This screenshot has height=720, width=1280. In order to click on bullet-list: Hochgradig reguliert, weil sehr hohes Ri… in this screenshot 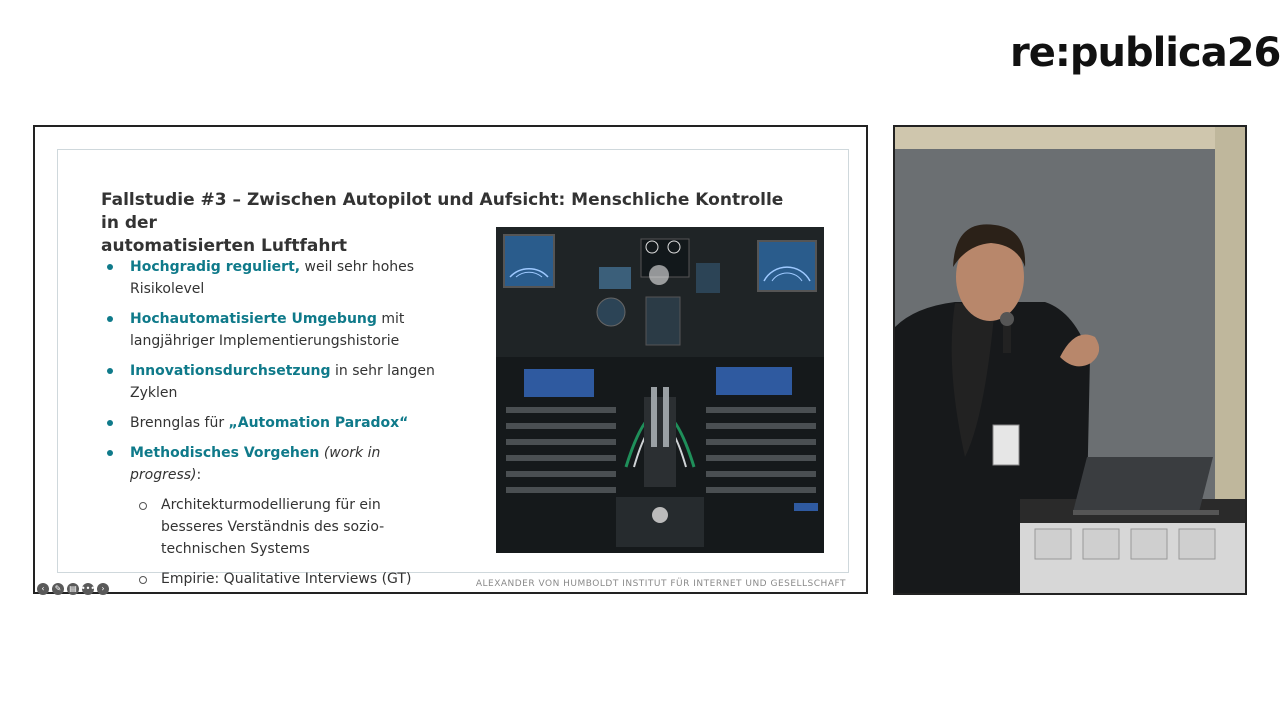, I will do `click(270, 427)`.